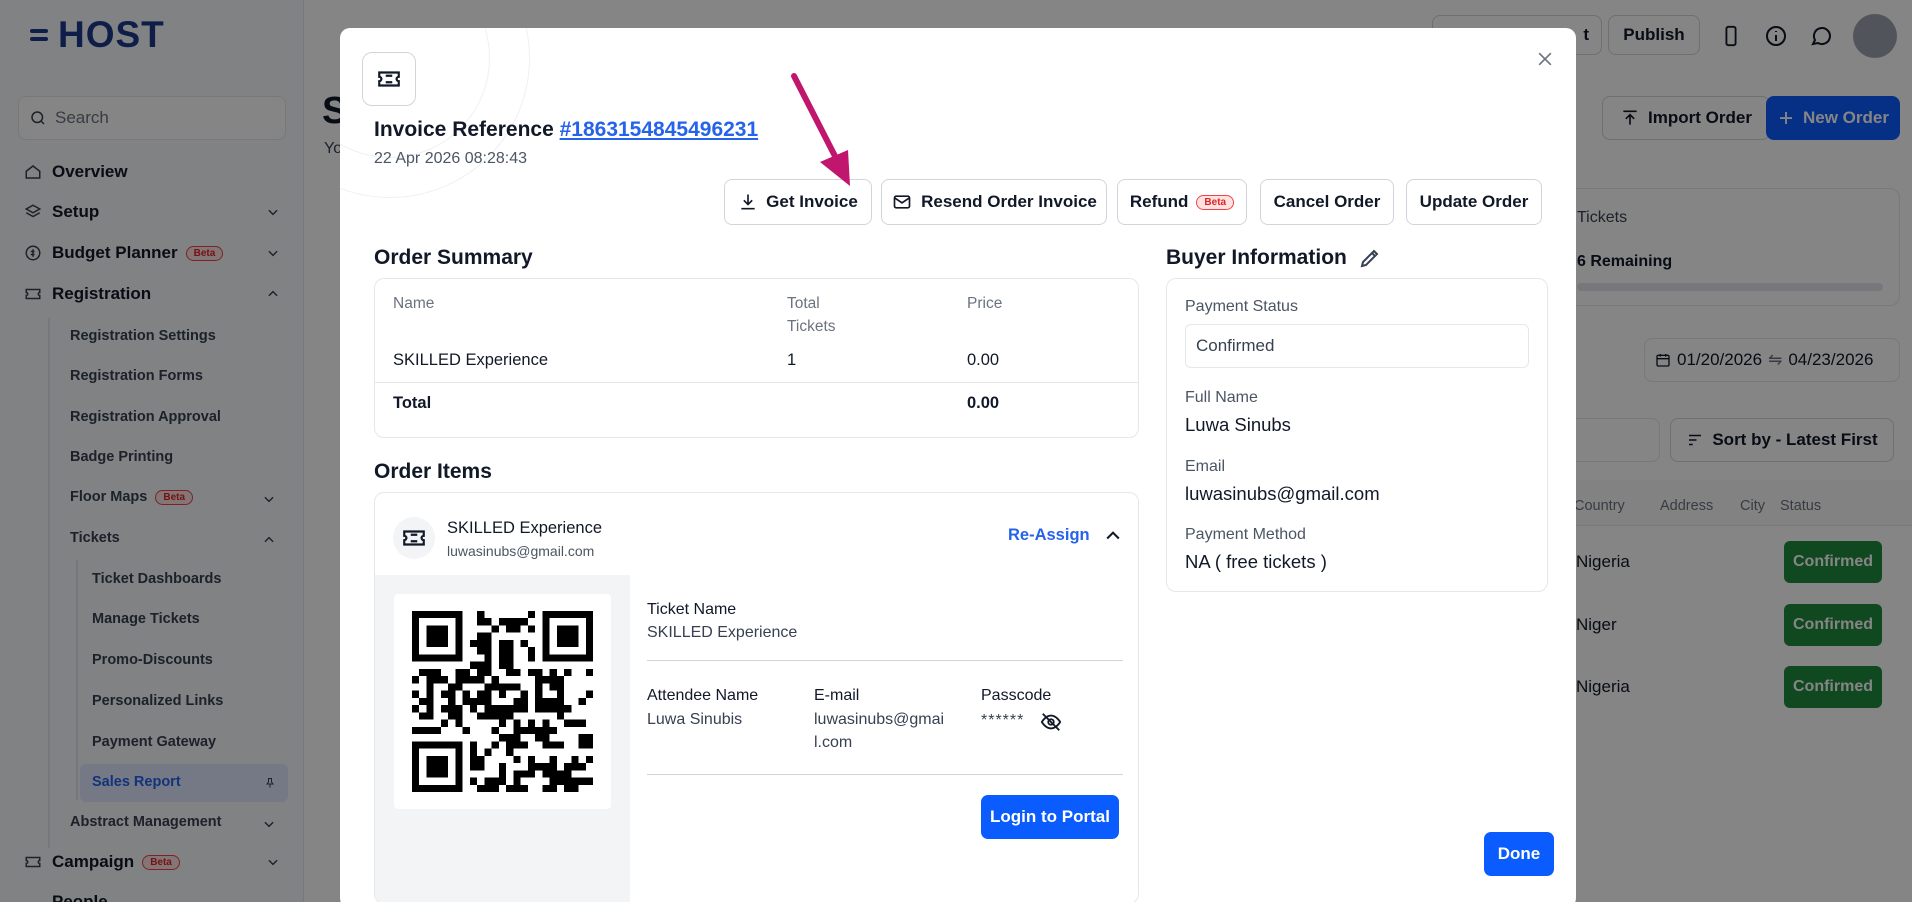  Describe the element at coordinates (1051, 722) in the screenshot. I see `eye-off-icon` at that location.